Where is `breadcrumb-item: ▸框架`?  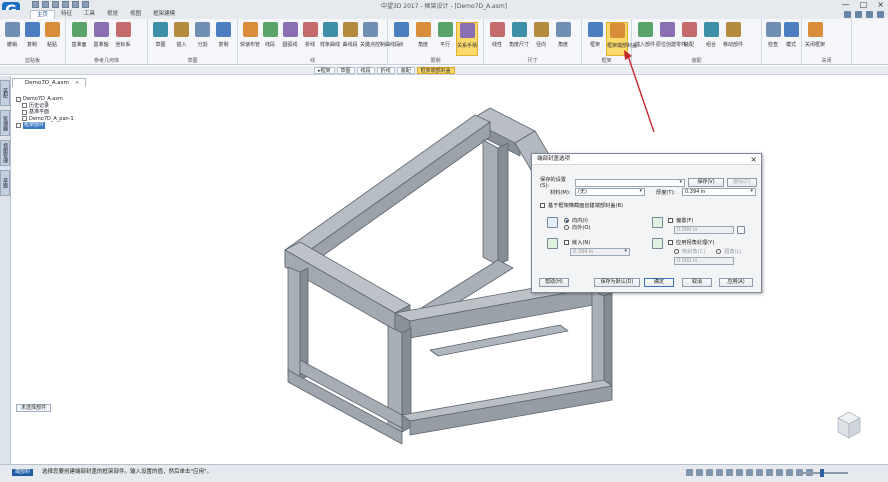
breadcrumb-item: ▸框架 is located at coordinates (324, 70).